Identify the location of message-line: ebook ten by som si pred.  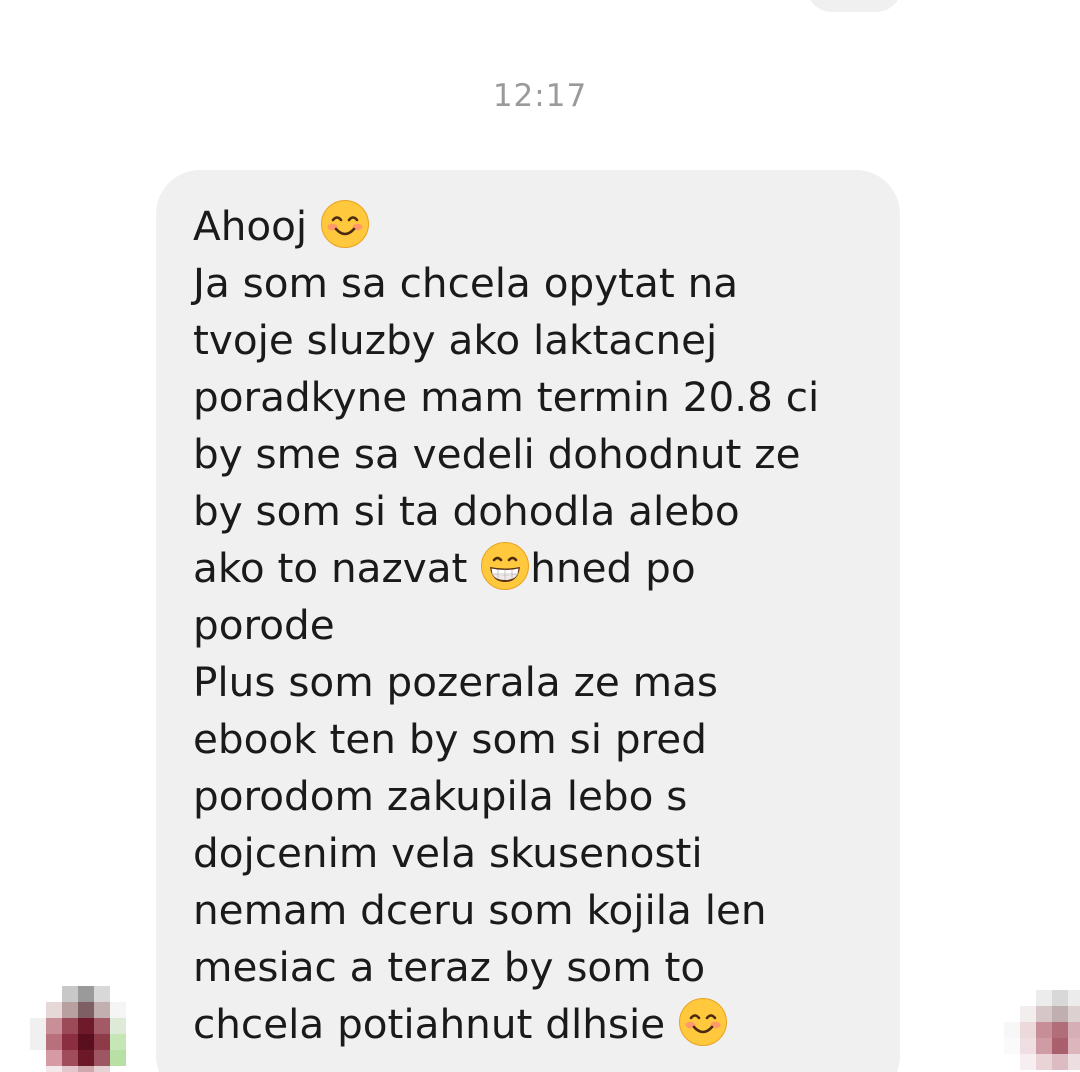
(533, 739).